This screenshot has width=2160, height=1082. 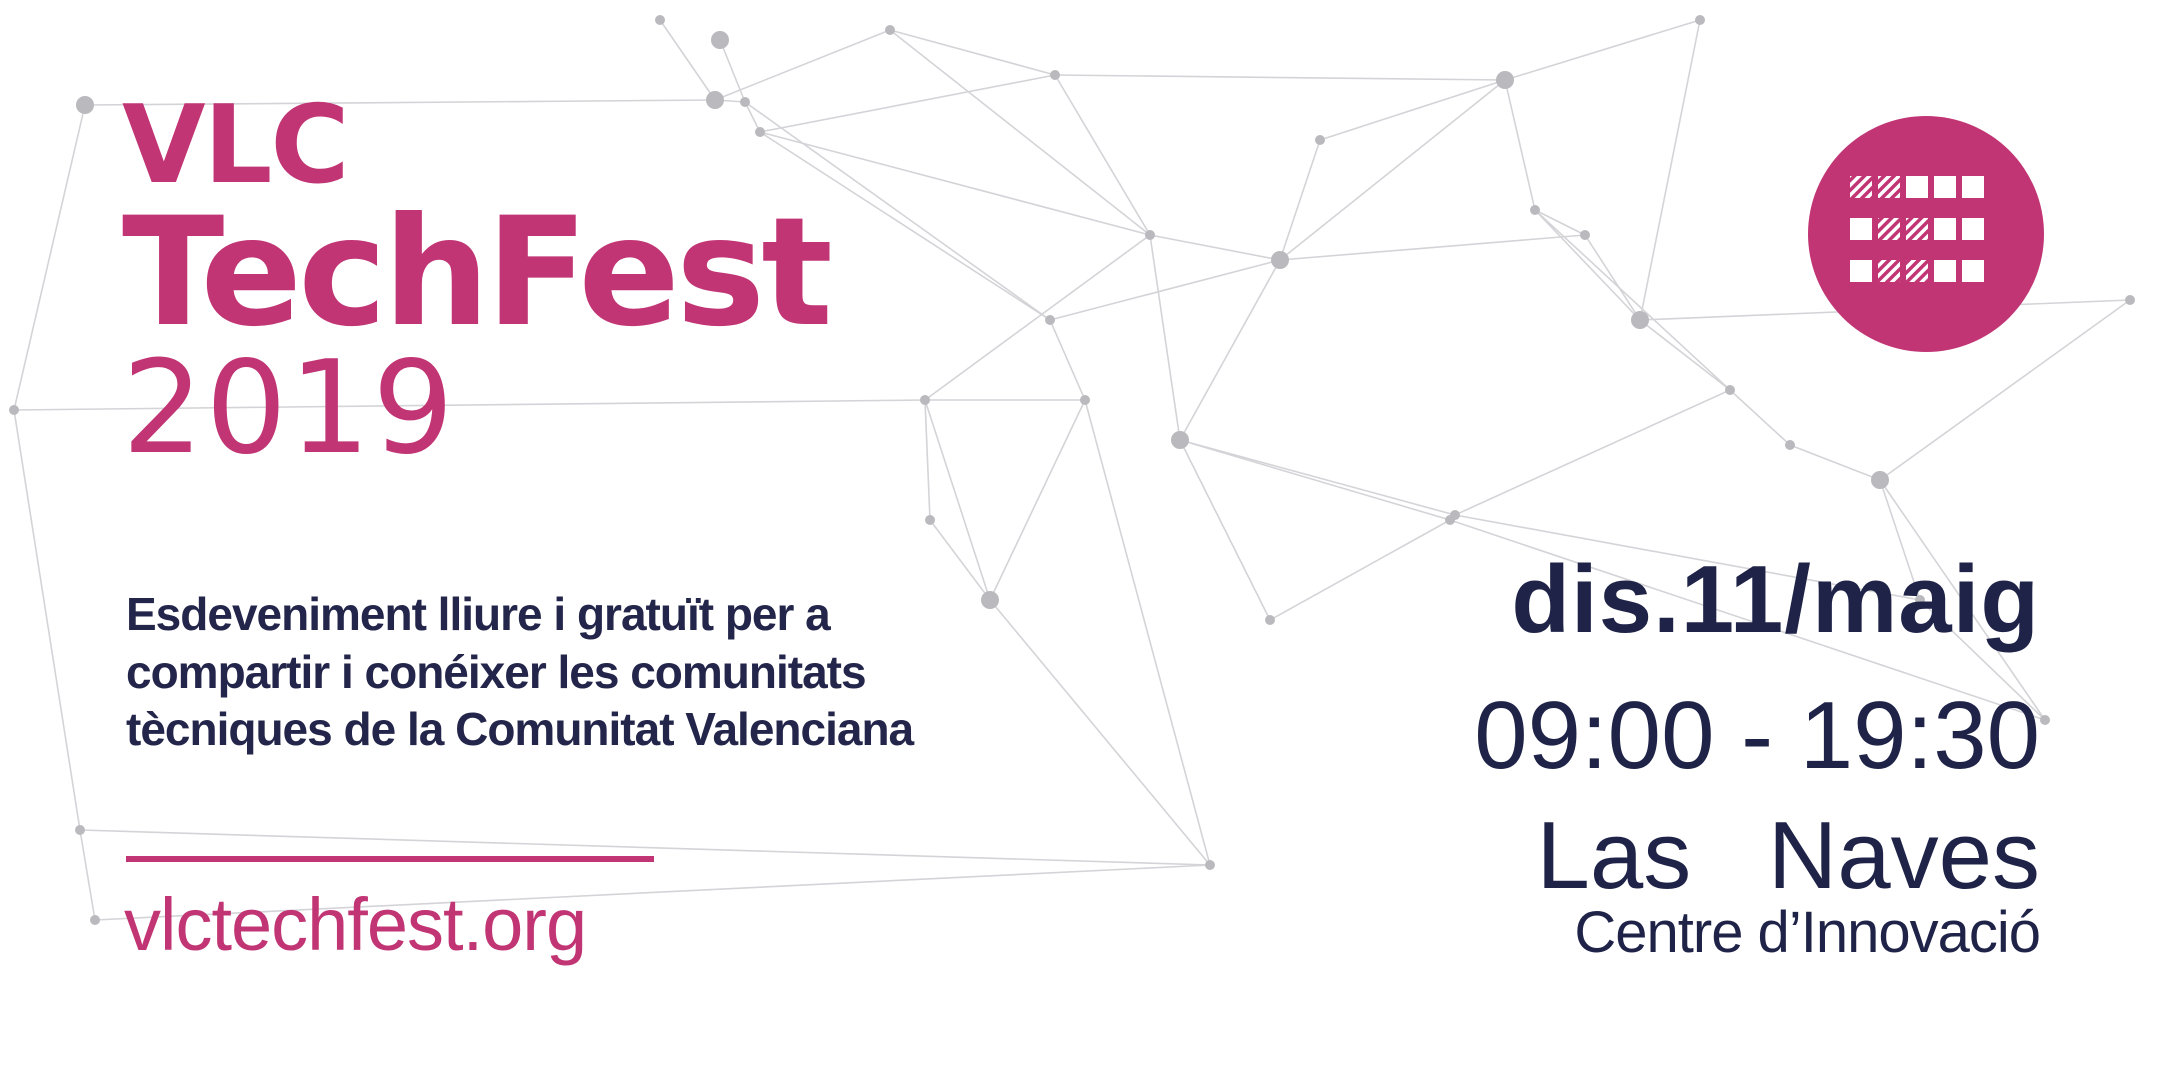 I want to click on title-year: 2019, so click(x=289, y=408).